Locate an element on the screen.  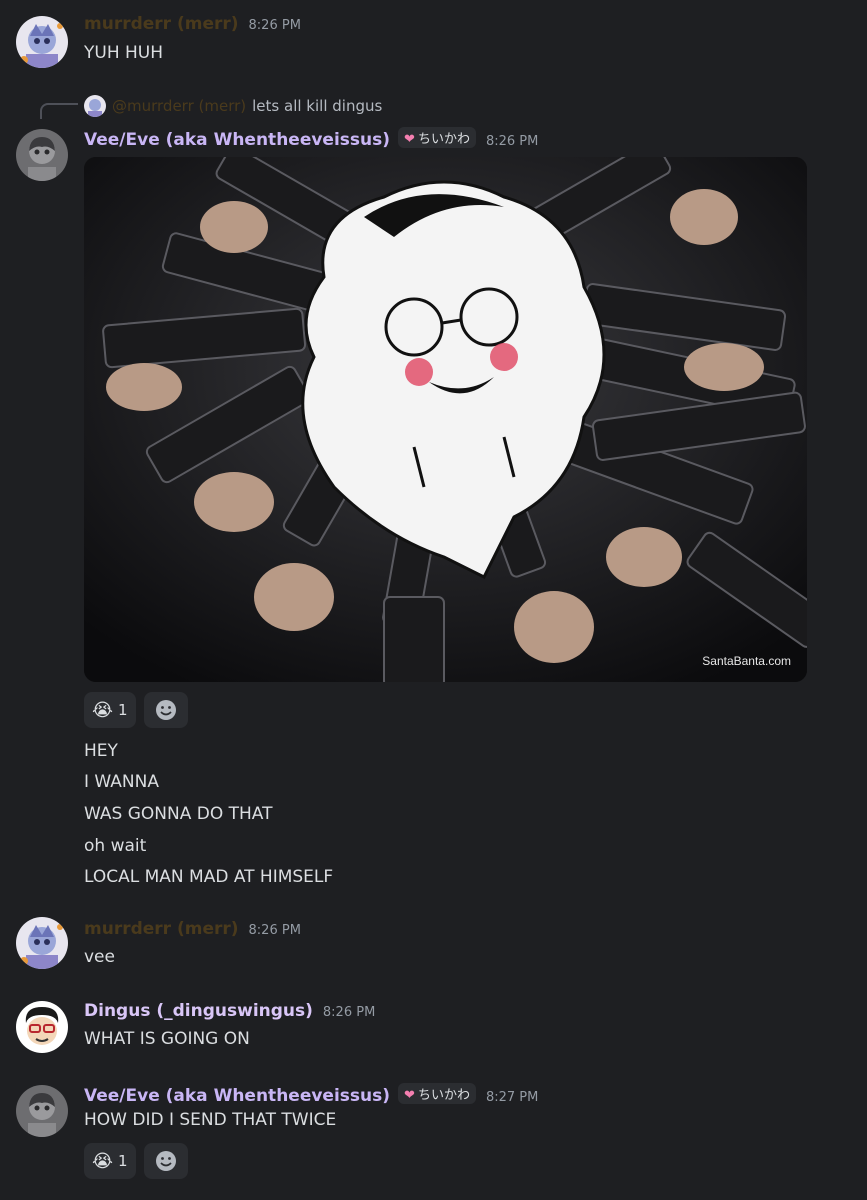
message-text: WAS GONNA DO THAT is located at coordinates (178, 814).